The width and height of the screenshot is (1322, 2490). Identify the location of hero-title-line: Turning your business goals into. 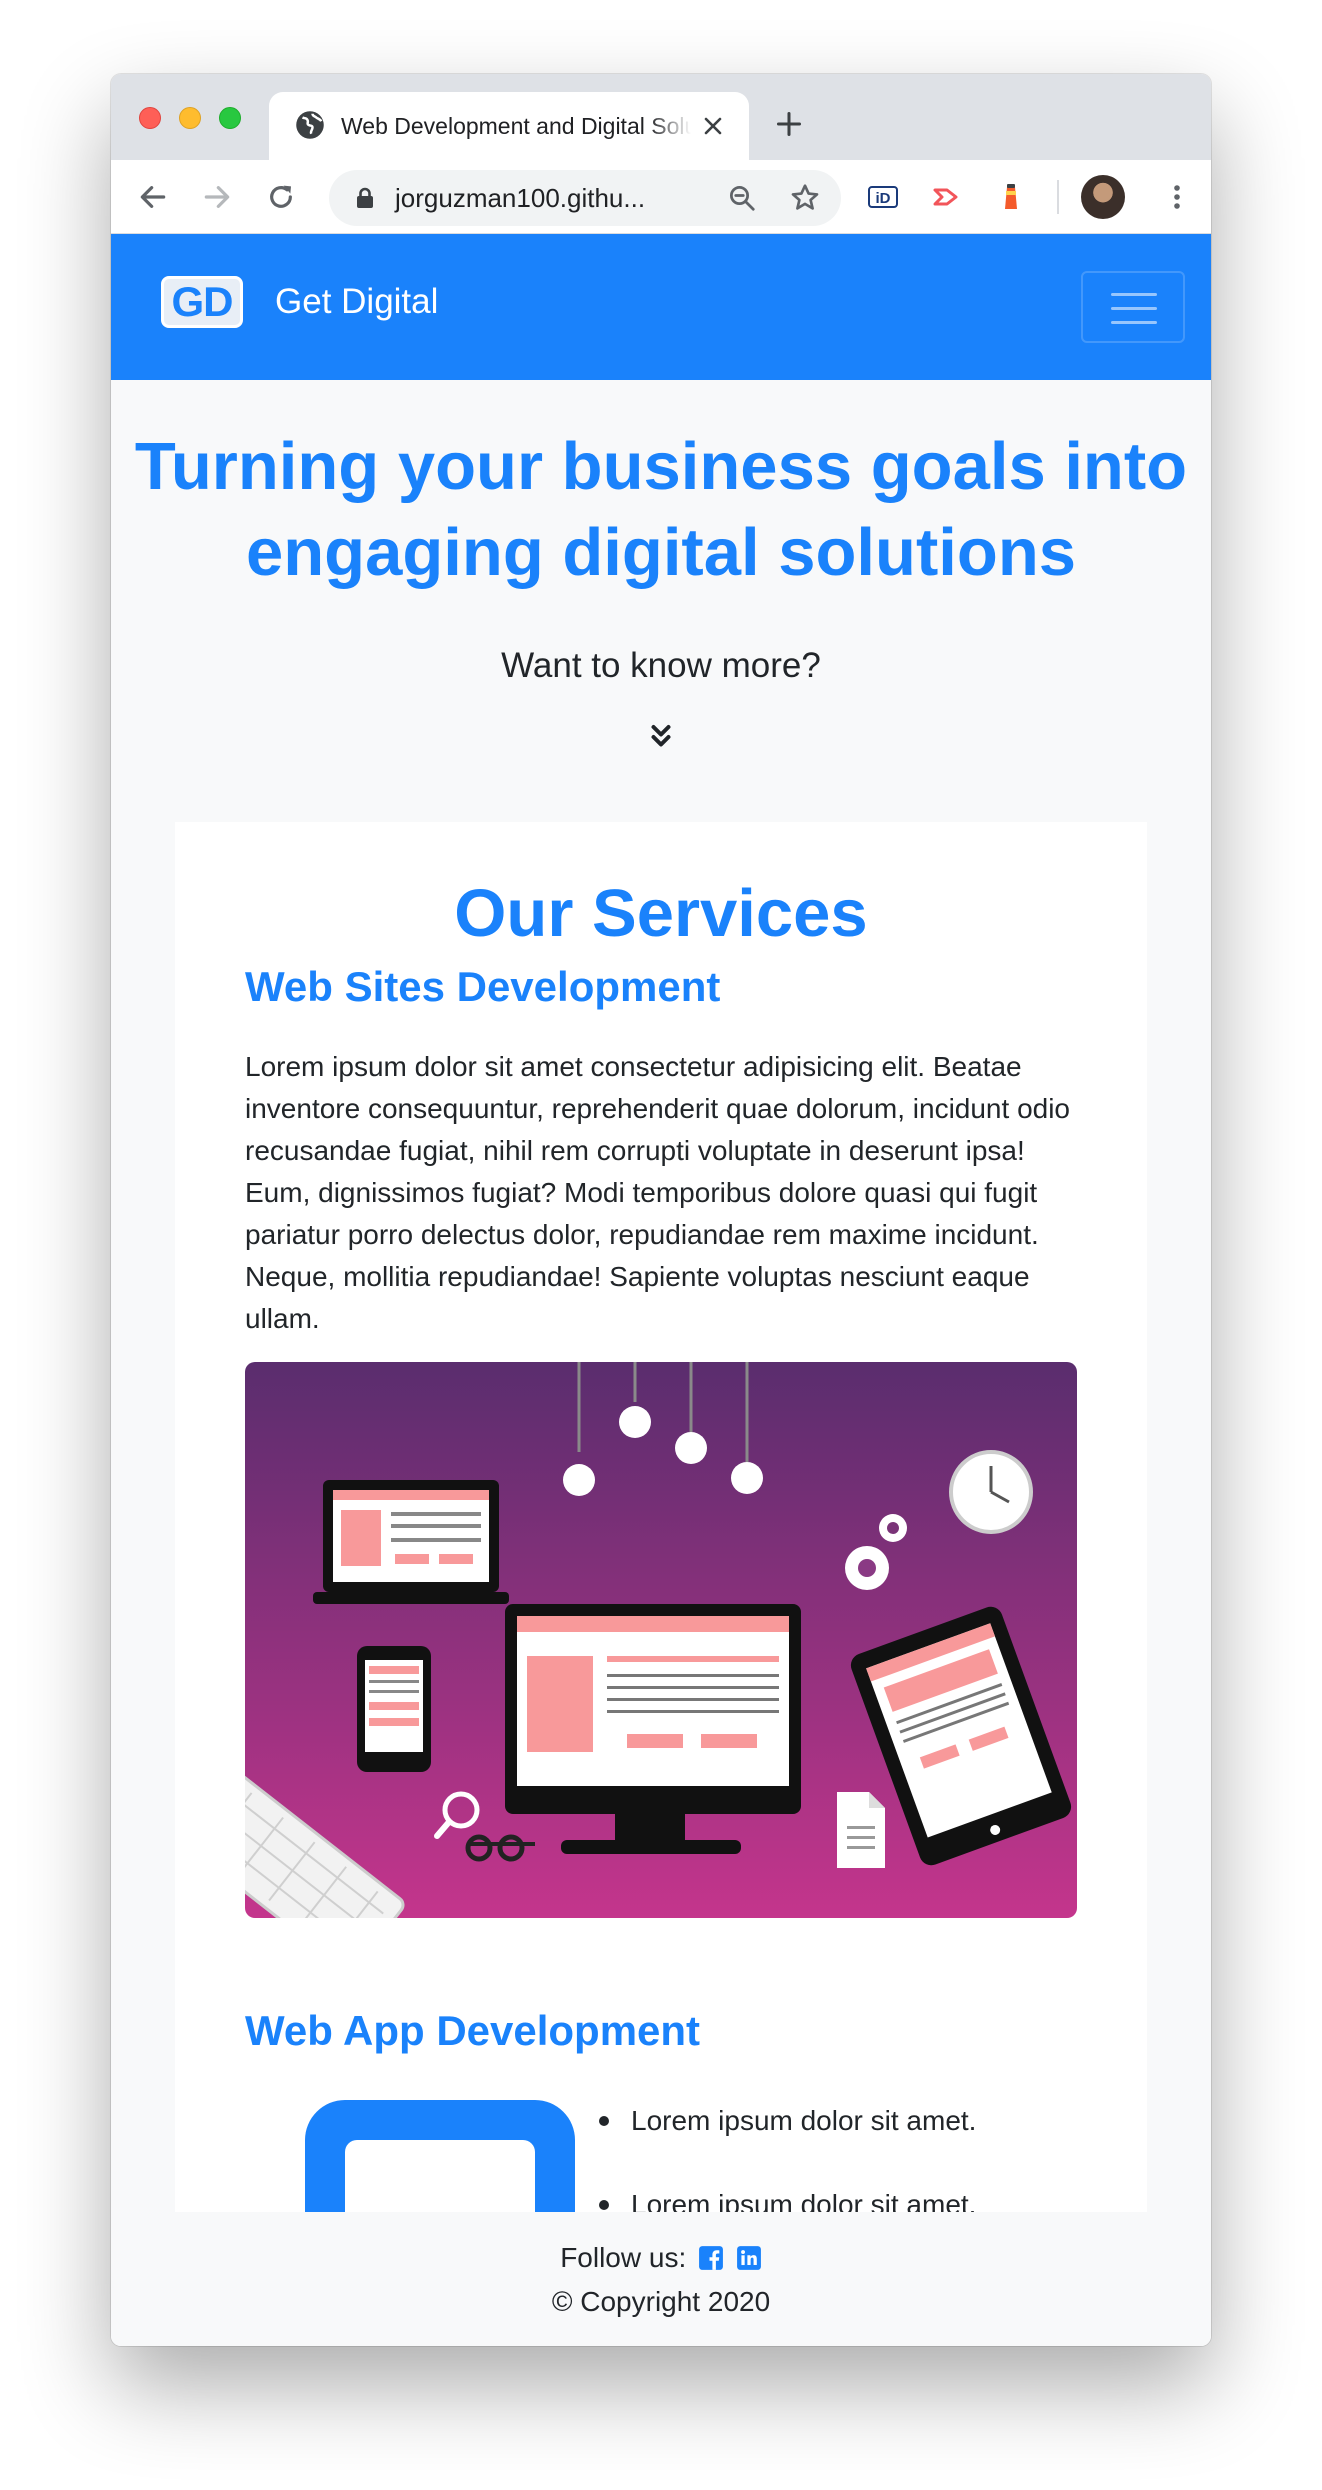
(661, 466).